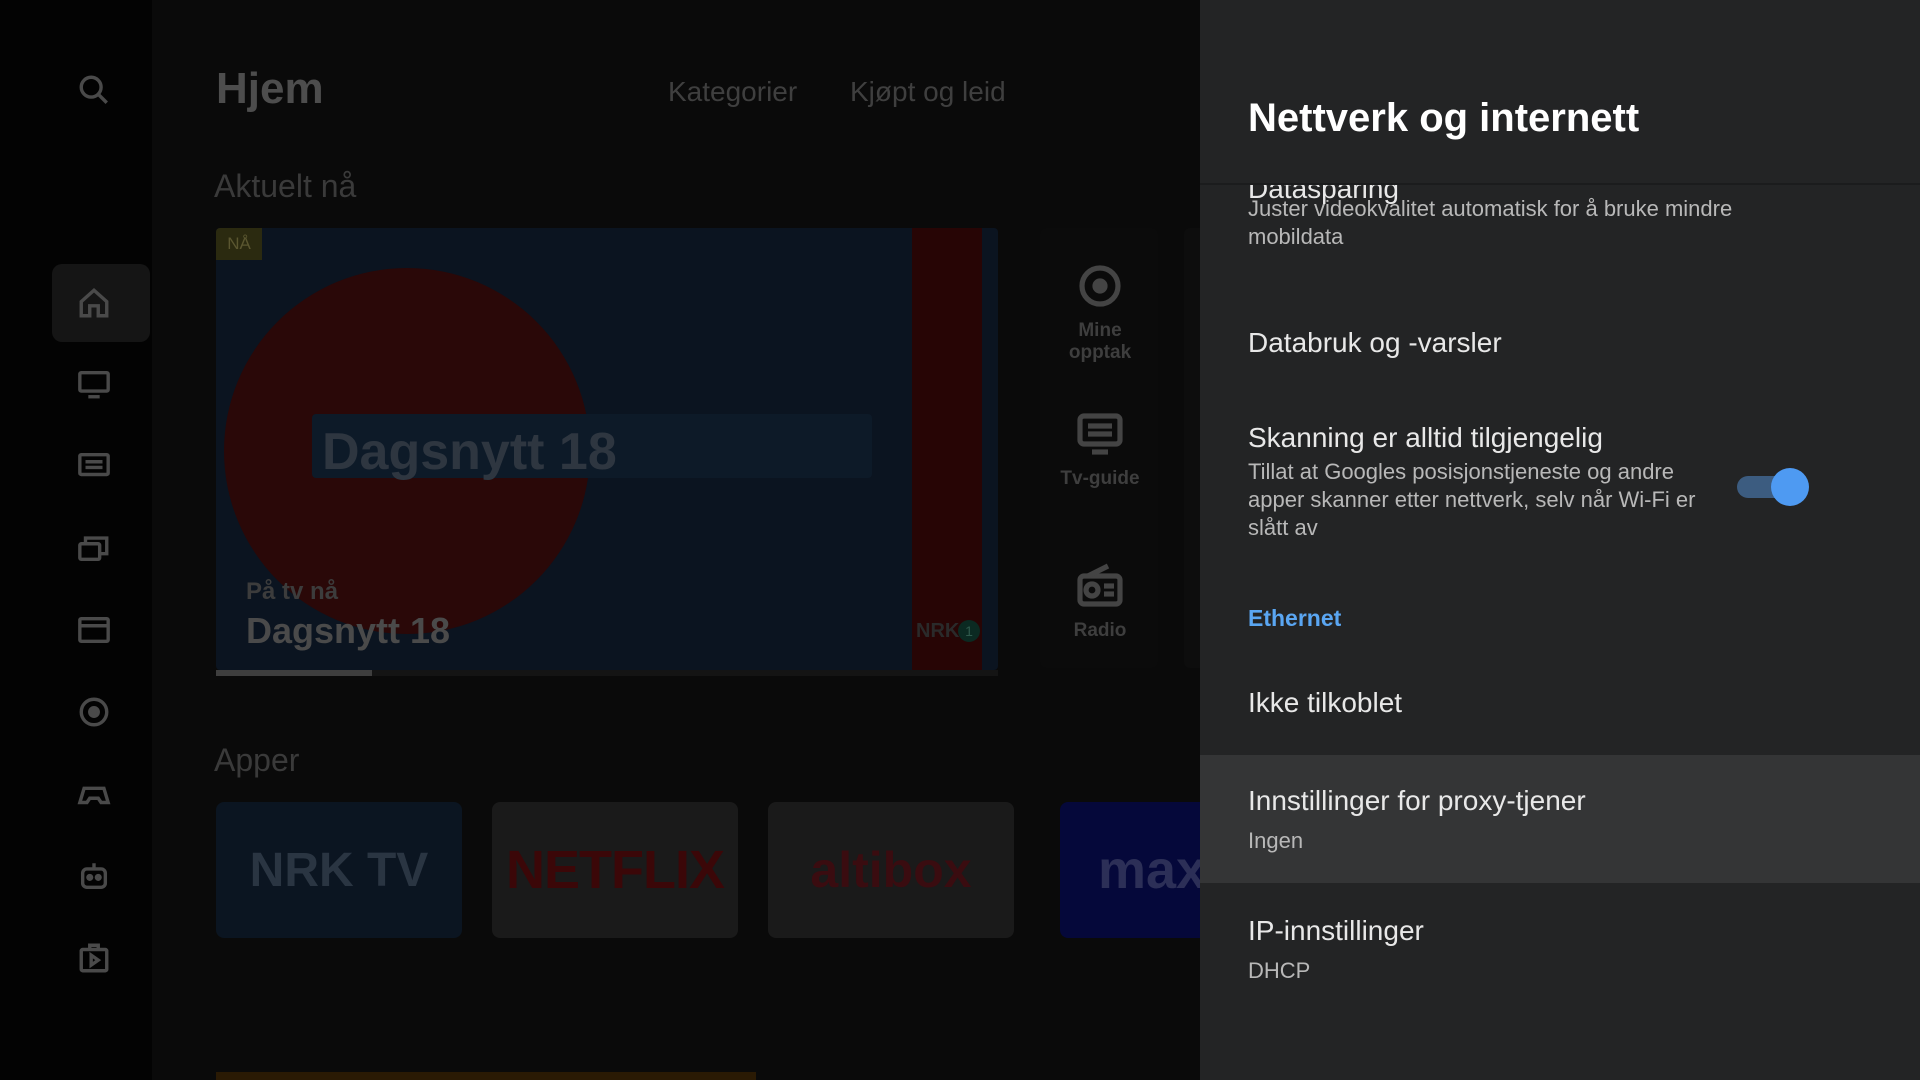 The image size is (1920, 1080). What do you see at coordinates (239, 244) in the screenshot?
I see `live-badge: NÅ` at bounding box center [239, 244].